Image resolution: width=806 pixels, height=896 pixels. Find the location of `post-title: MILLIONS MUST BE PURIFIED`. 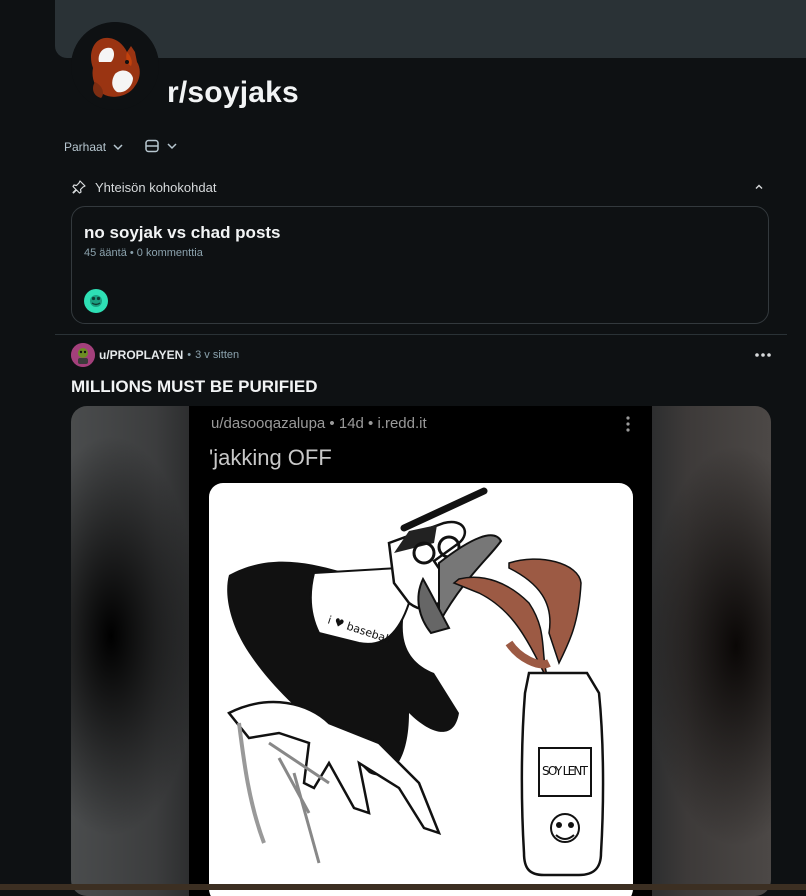

post-title: MILLIONS MUST BE PURIFIED is located at coordinates (194, 387).